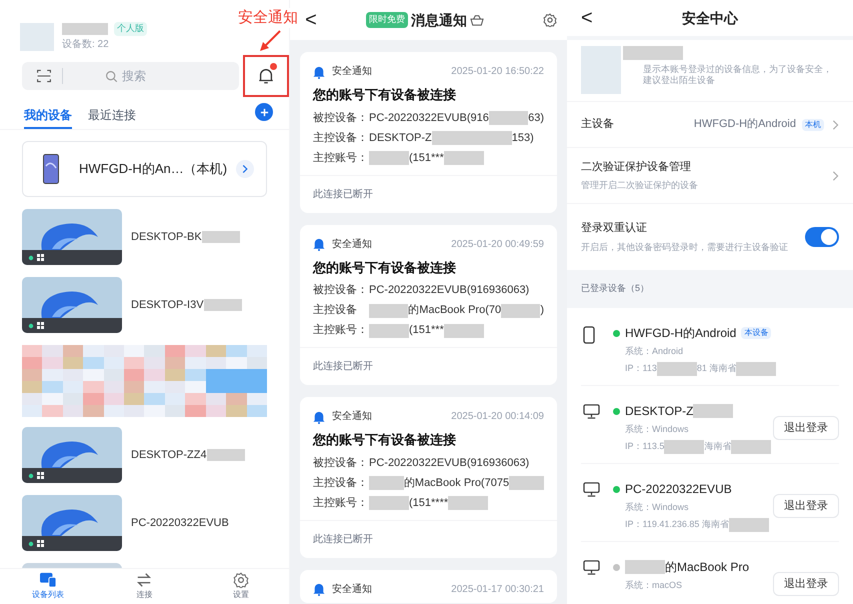 The width and height of the screenshot is (853, 604). What do you see at coordinates (270, 41) in the screenshot?
I see `annotation-arrow` at bounding box center [270, 41].